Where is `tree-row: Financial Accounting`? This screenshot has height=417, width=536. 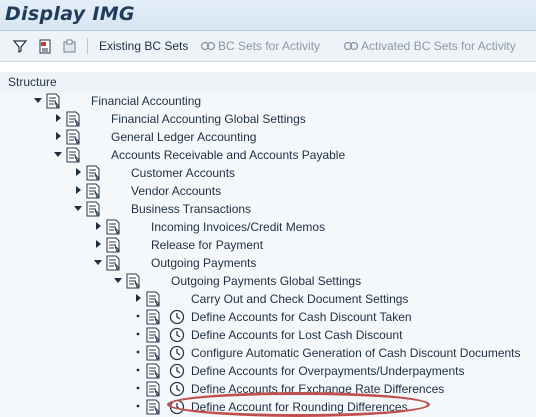 tree-row: Financial Accounting is located at coordinates (268, 101).